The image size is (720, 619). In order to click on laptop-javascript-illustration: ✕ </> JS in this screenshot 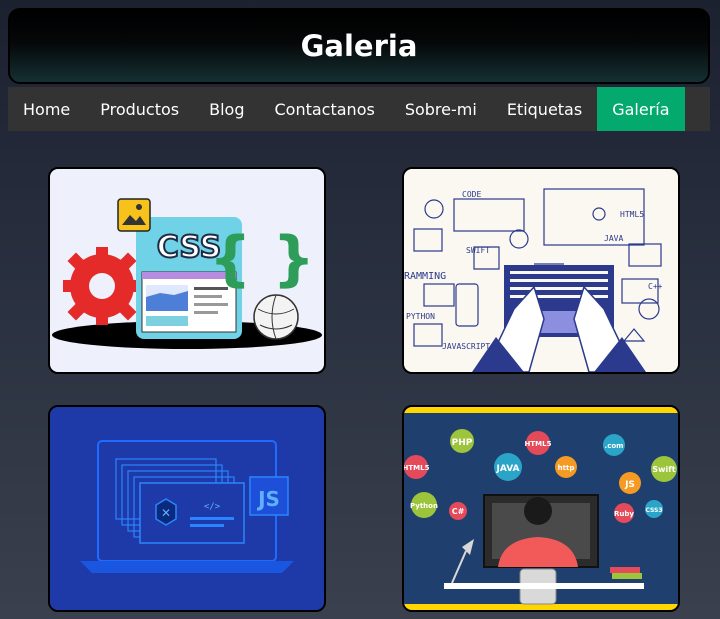, I will do `click(187, 508)`.